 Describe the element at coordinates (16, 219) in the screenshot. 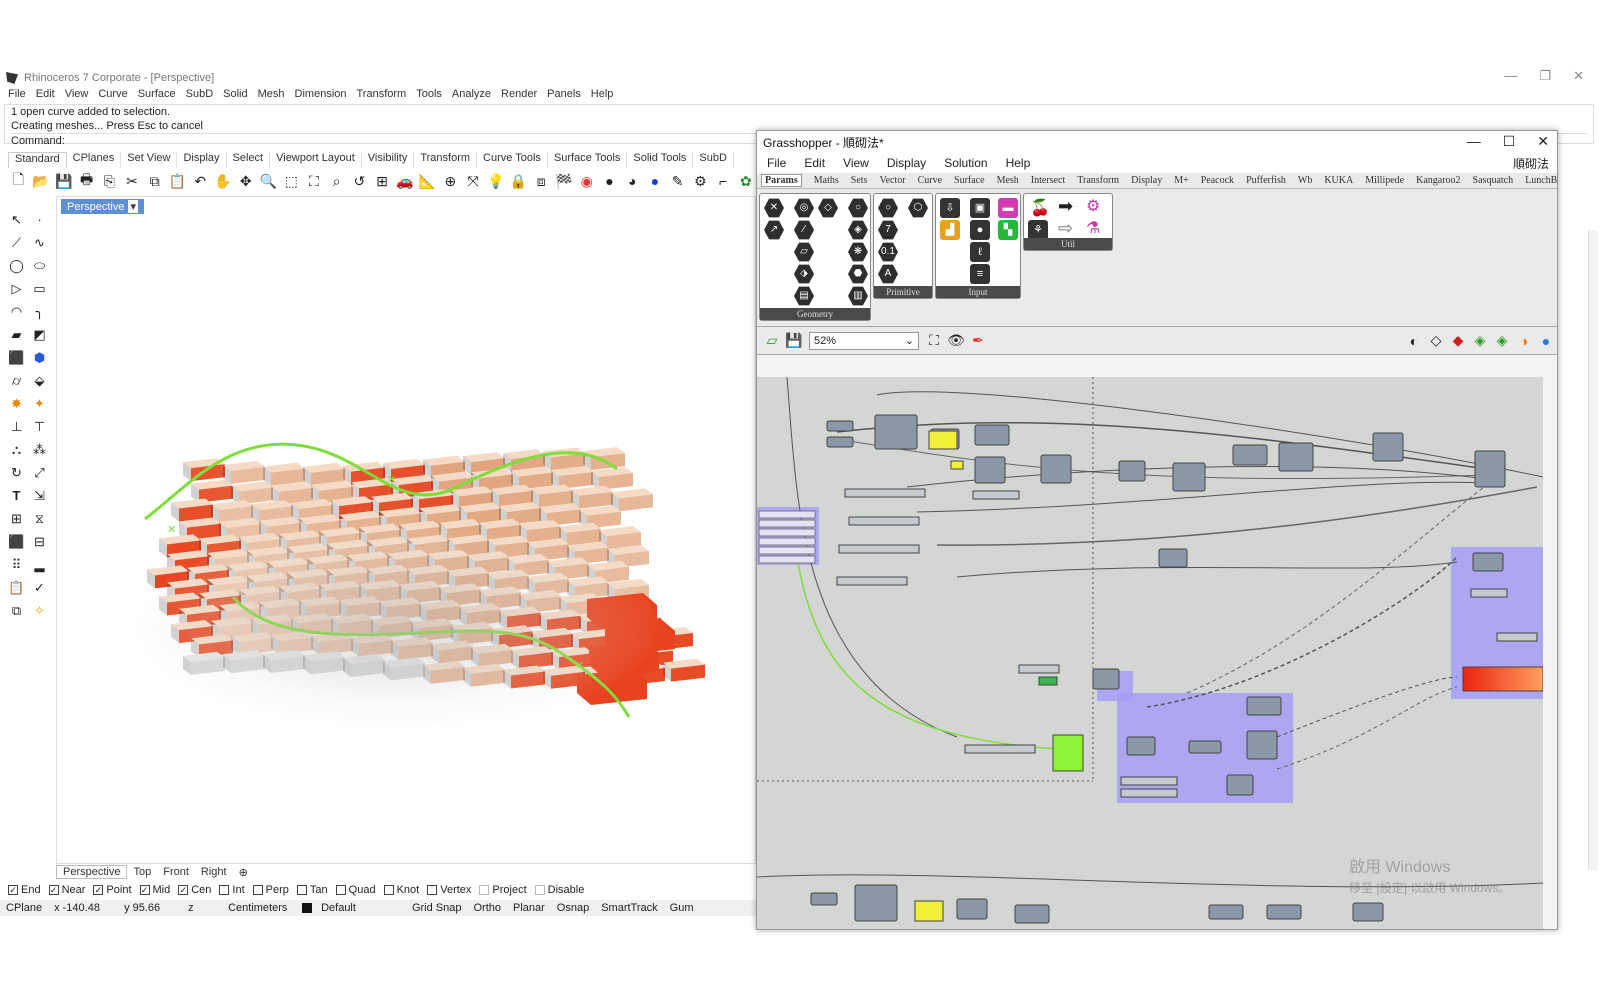

I see `select-arrow-icon: ↖` at that location.